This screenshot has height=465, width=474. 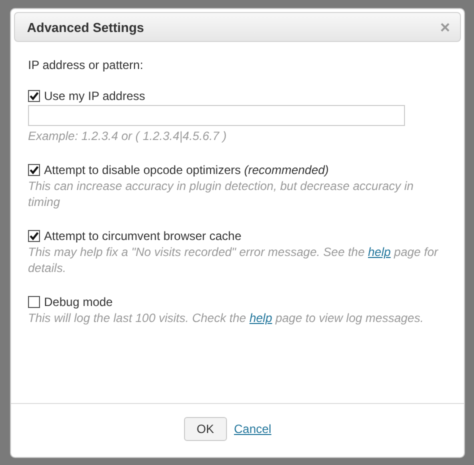 What do you see at coordinates (78, 302) in the screenshot?
I see `checkbox-label: Debug mode` at bounding box center [78, 302].